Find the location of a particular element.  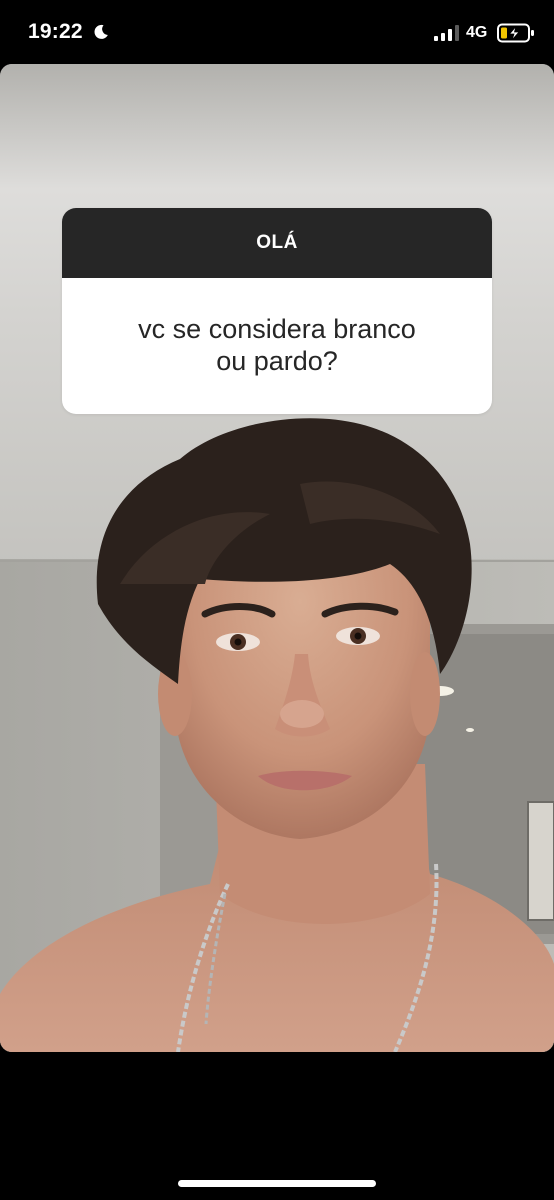

bottom-bar is located at coordinates (277, 1126).